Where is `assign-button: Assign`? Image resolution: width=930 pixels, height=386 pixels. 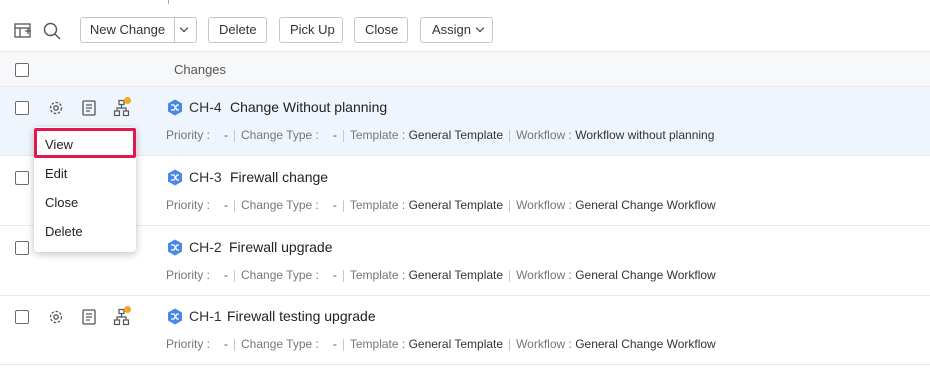 assign-button: Assign is located at coordinates (456, 30).